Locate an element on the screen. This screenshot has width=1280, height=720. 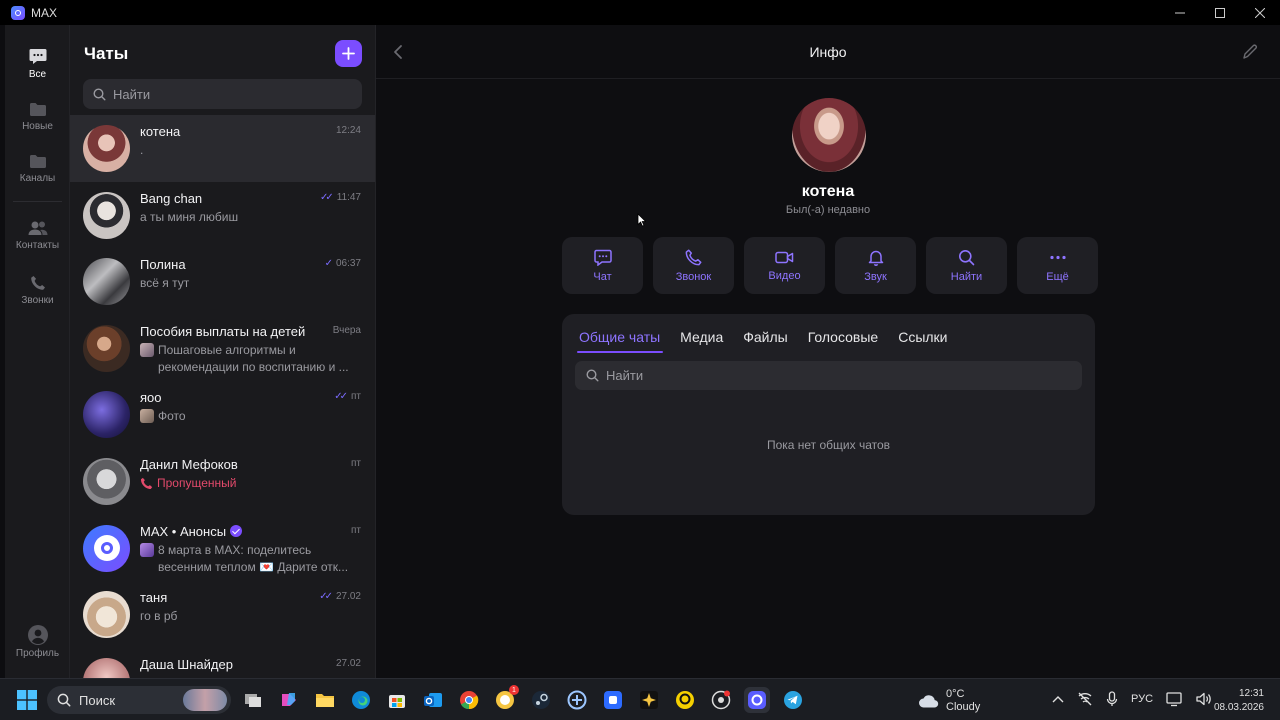
chat-preview: Пропущенный is located at coordinates (247, 483).